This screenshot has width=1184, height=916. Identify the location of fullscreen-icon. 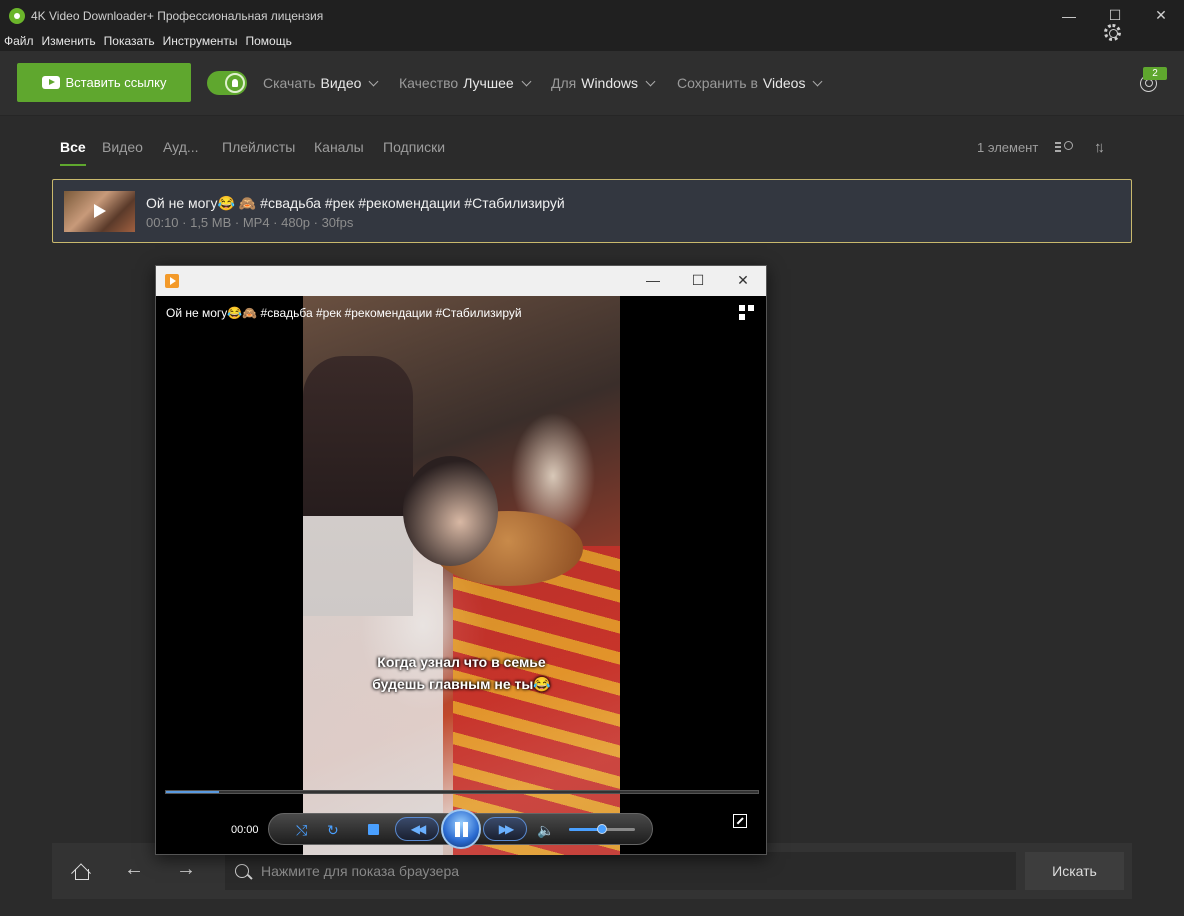
(740, 821).